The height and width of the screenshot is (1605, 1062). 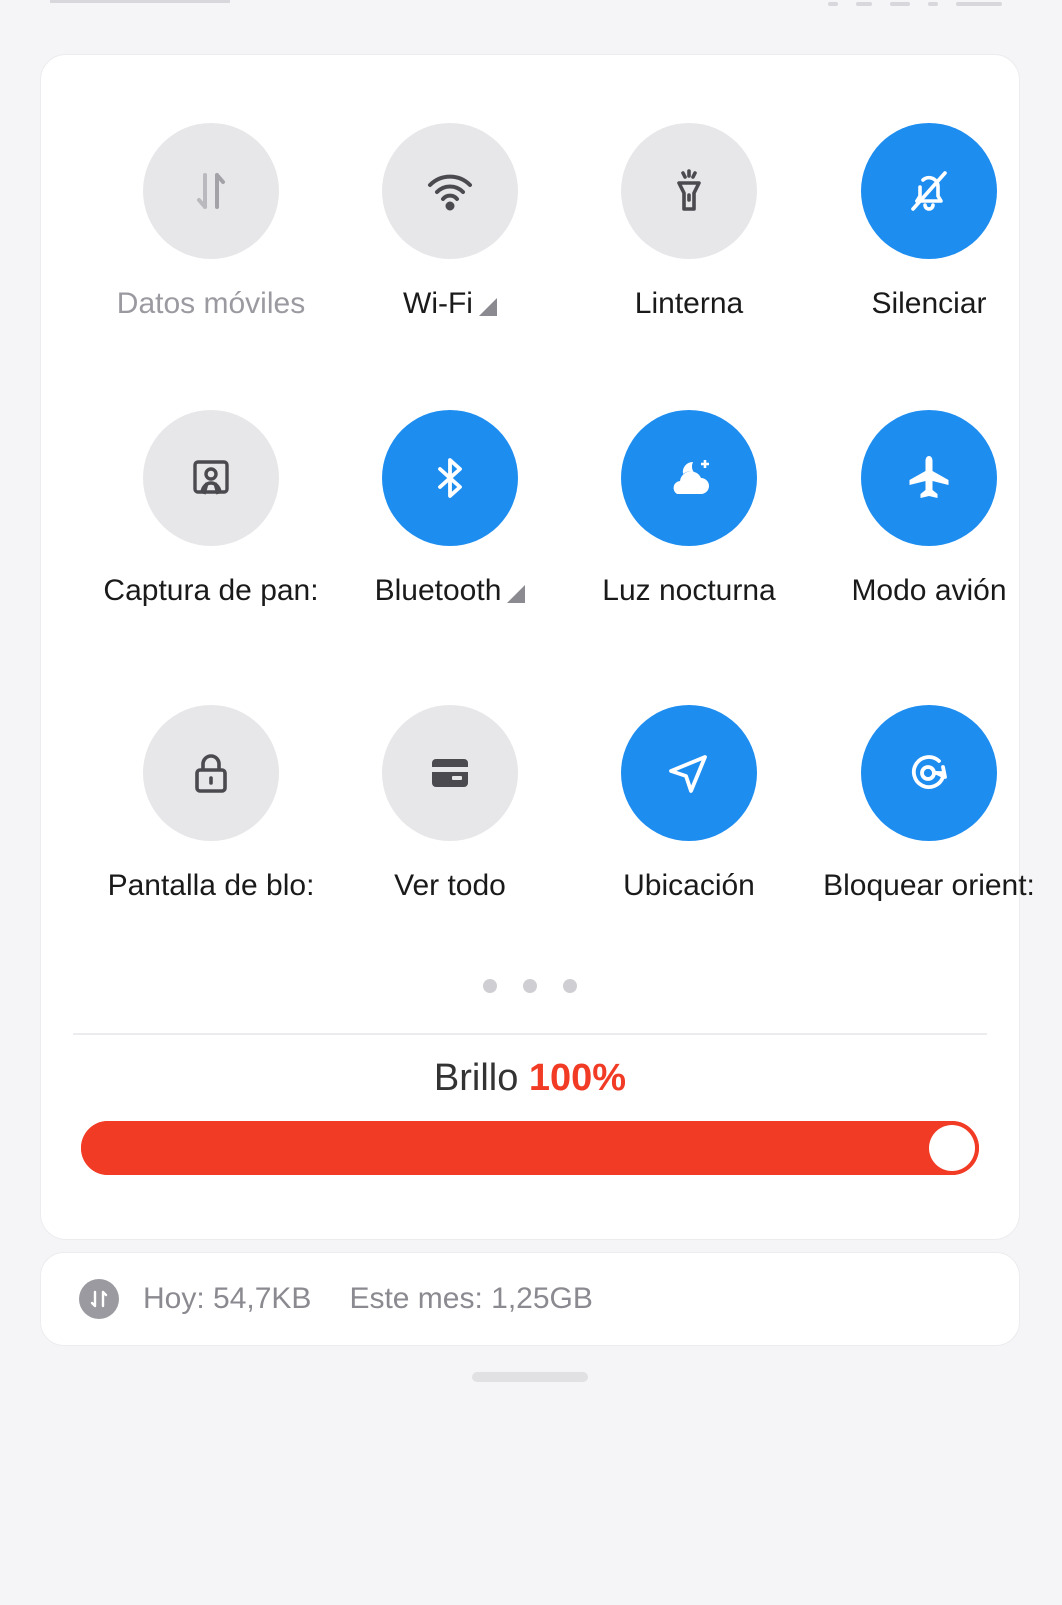 I want to click on brightness-slider, so click(x=530, y=1148).